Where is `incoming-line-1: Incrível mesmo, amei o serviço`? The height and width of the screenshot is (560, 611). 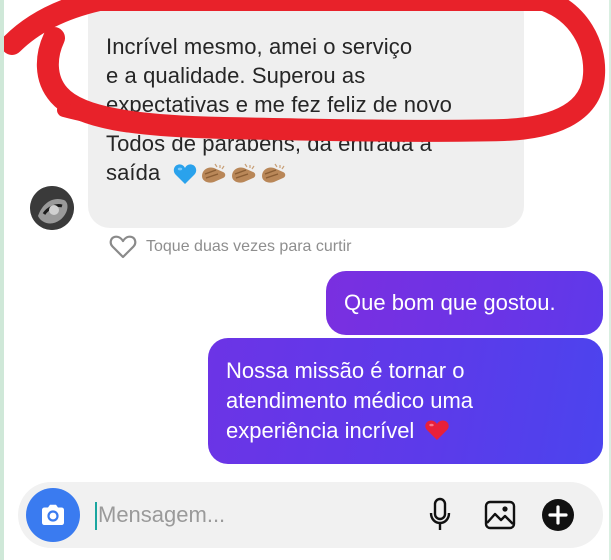 incoming-line-1: Incrível mesmo, amei o serviço is located at coordinates (259, 46).